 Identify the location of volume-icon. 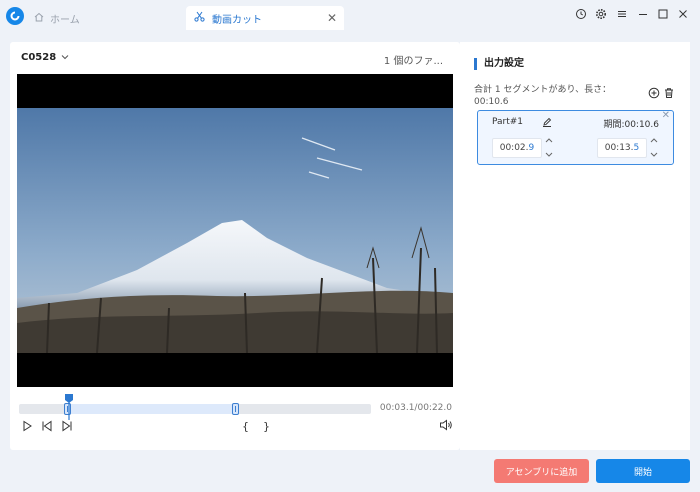
(445, 426).